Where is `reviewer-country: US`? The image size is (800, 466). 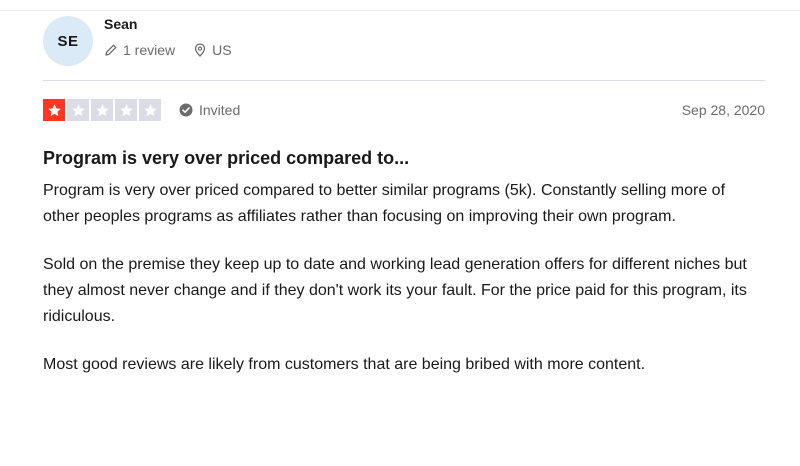 reviewer-country: US is located at coordinates (212, 50).